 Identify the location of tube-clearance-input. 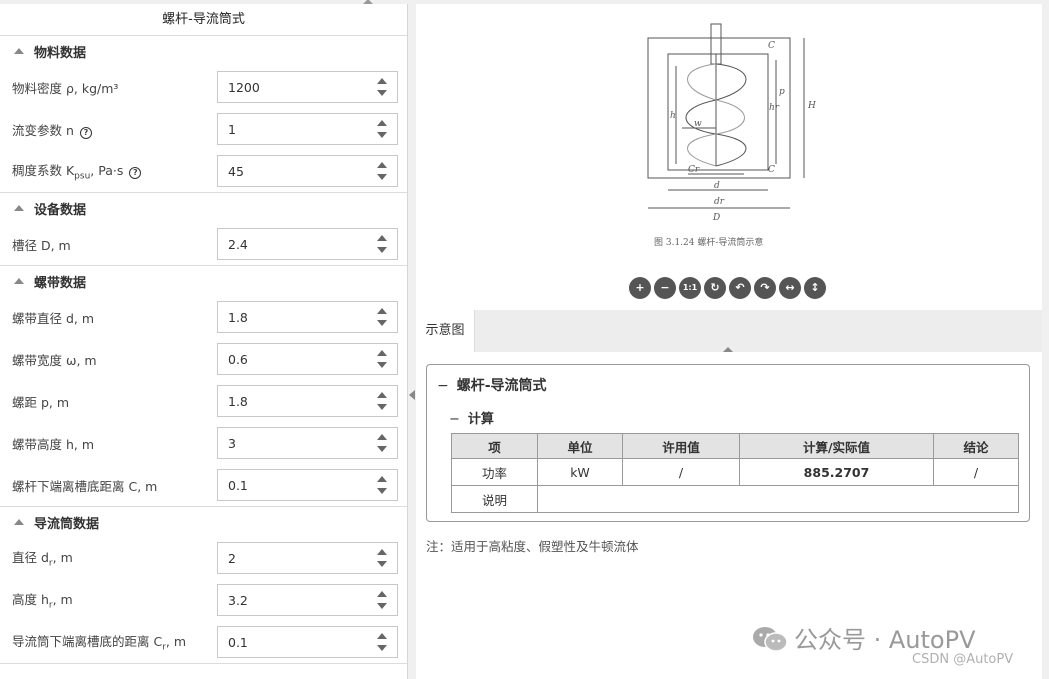
(293, 642).